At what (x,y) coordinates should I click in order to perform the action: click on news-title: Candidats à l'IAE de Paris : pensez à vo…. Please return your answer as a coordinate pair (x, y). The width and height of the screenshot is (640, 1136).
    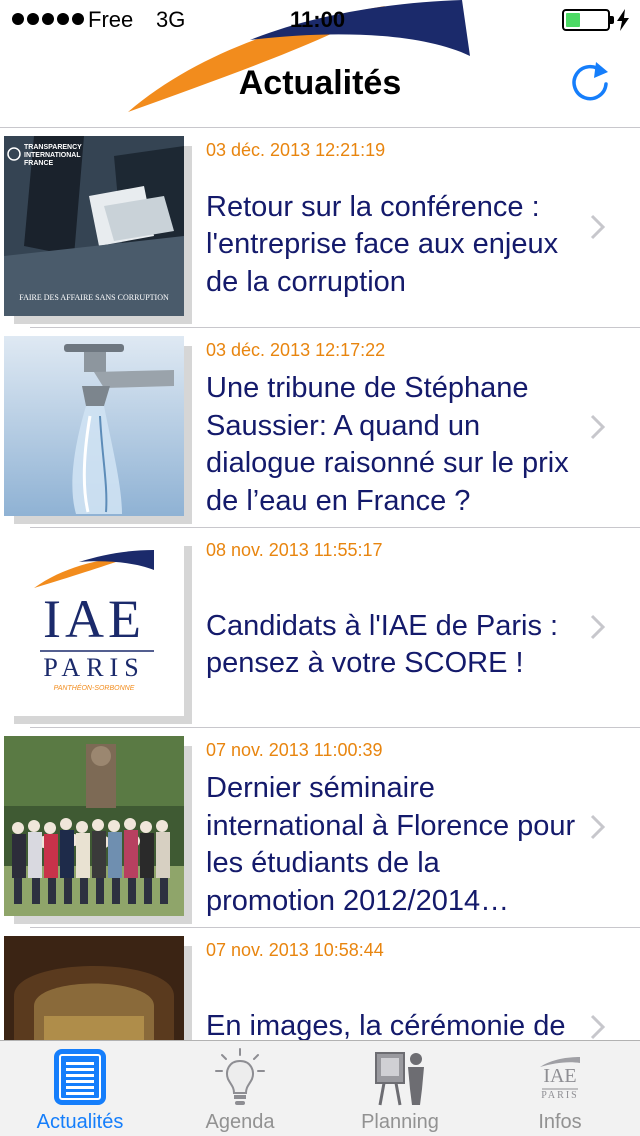
    Looking at the image, I should click on (382, 644).